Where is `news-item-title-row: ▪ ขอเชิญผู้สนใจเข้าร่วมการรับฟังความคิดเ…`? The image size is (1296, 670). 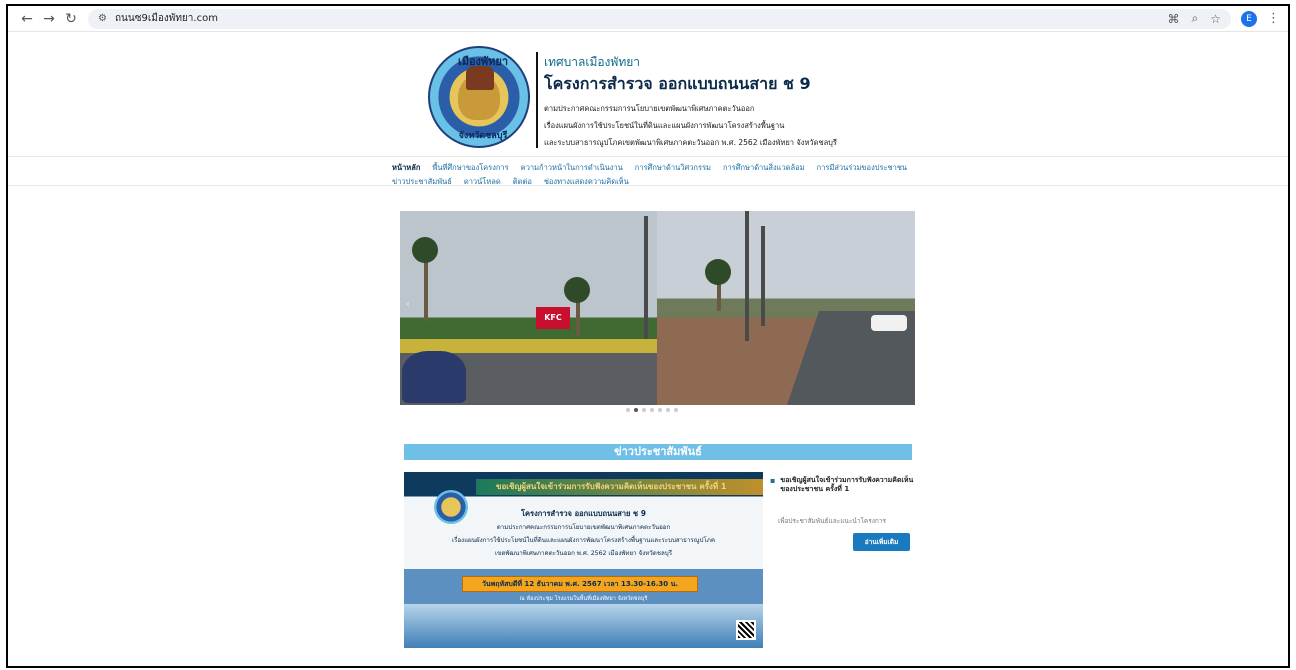 news-item-title-row: ▪ ขอเชิญผู้สนใจเข้าร่วมการรับฟังความคิดเ… is located at coordinates (842, 485).